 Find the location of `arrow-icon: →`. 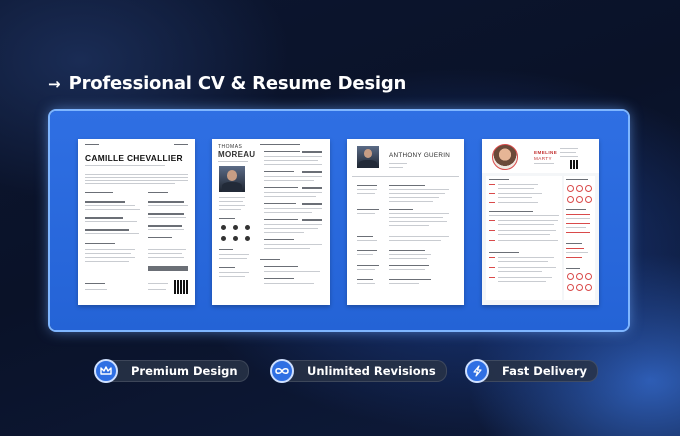

arrow-icon: → is located at coordinates (54, 83).